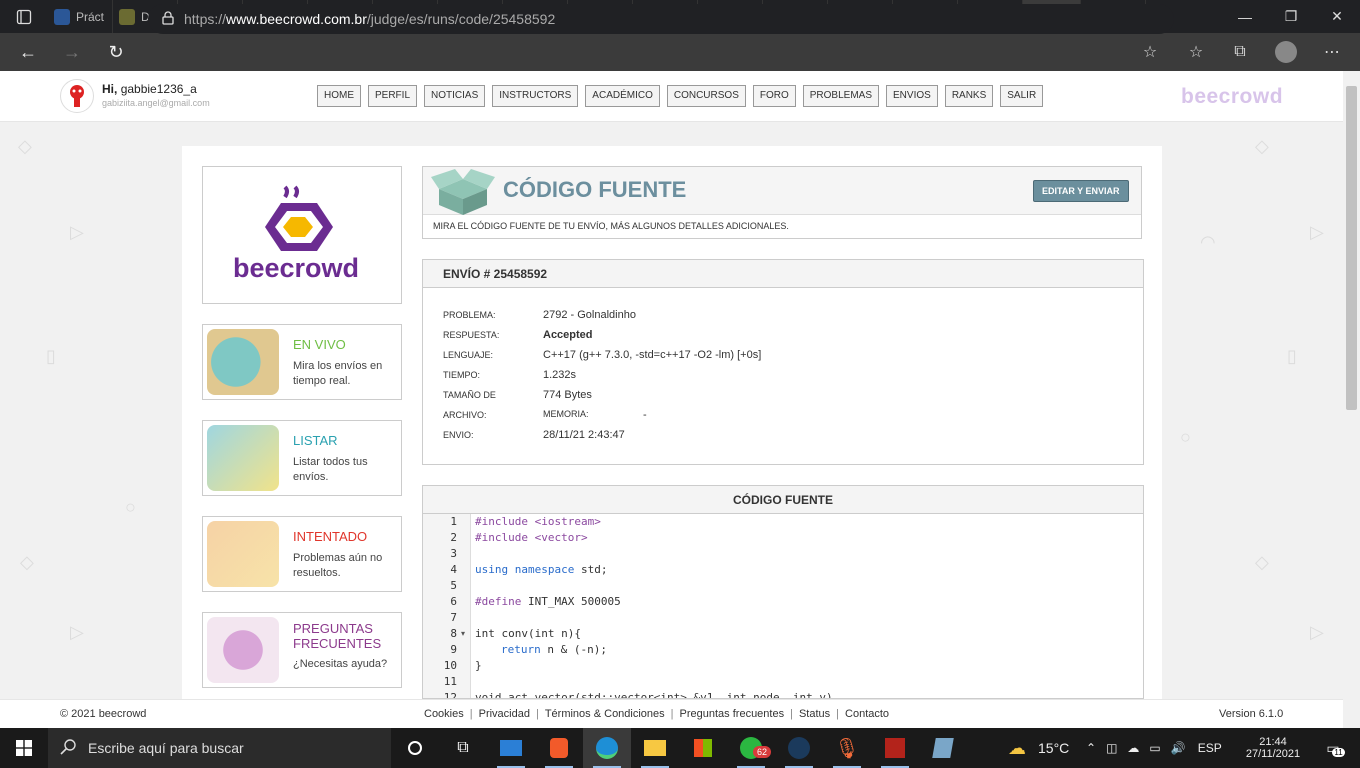  I want to click on detail-value: 1.232s, so click(560, 375).